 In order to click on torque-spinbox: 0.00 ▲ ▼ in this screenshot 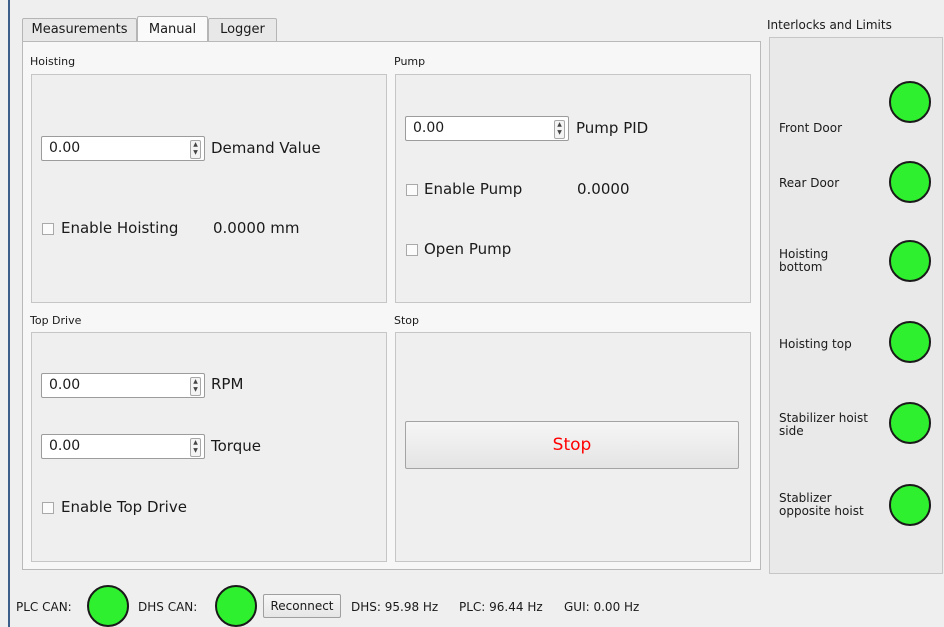, I will do `click(123, 446)`.